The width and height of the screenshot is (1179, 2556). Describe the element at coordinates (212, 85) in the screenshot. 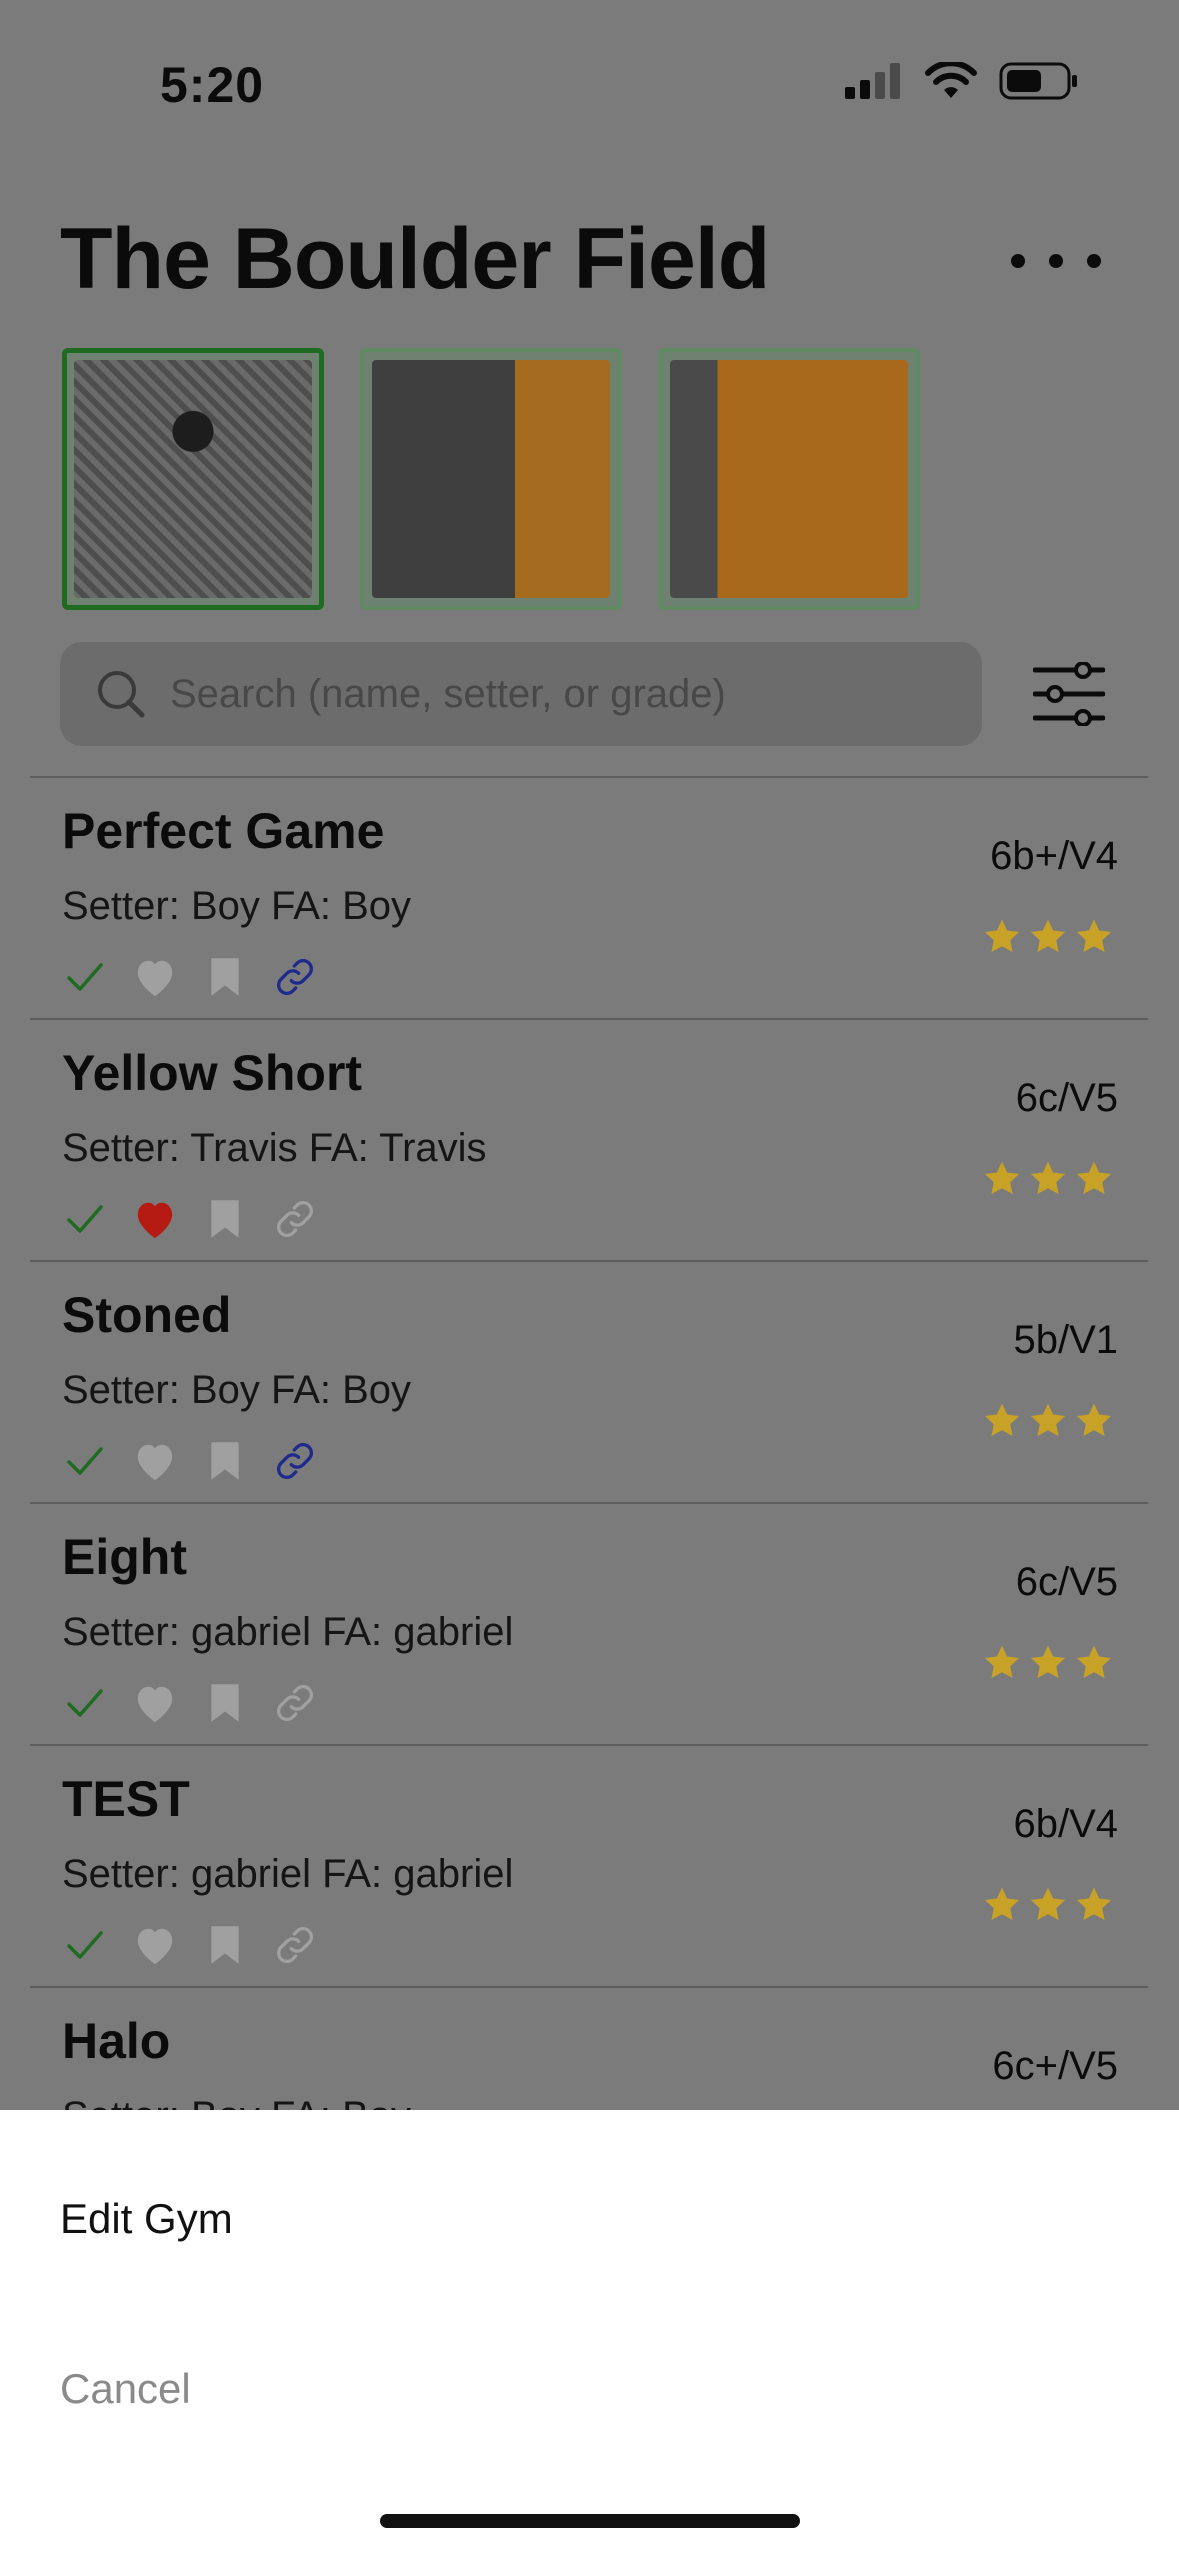

I see `status-time: 5:20` at that location.